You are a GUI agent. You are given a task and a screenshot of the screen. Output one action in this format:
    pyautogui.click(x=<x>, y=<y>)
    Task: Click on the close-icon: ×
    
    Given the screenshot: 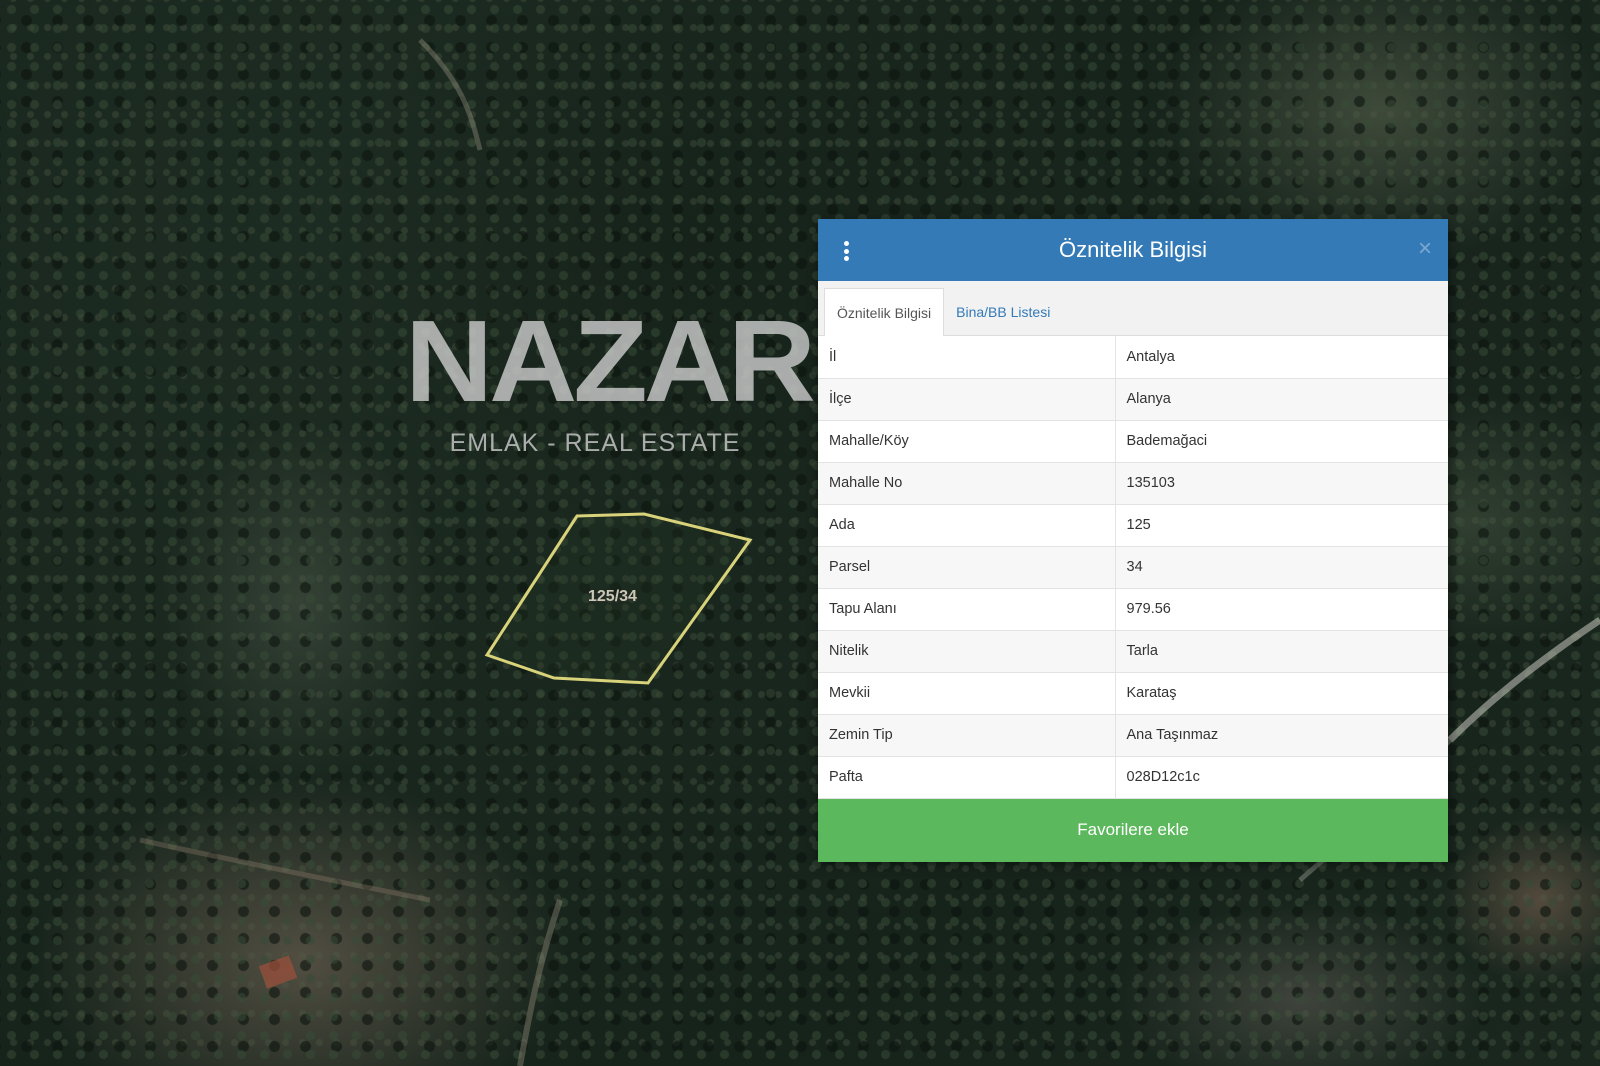 What is the action you would take?
    pyautogui.click(x=1425, y=249)
    